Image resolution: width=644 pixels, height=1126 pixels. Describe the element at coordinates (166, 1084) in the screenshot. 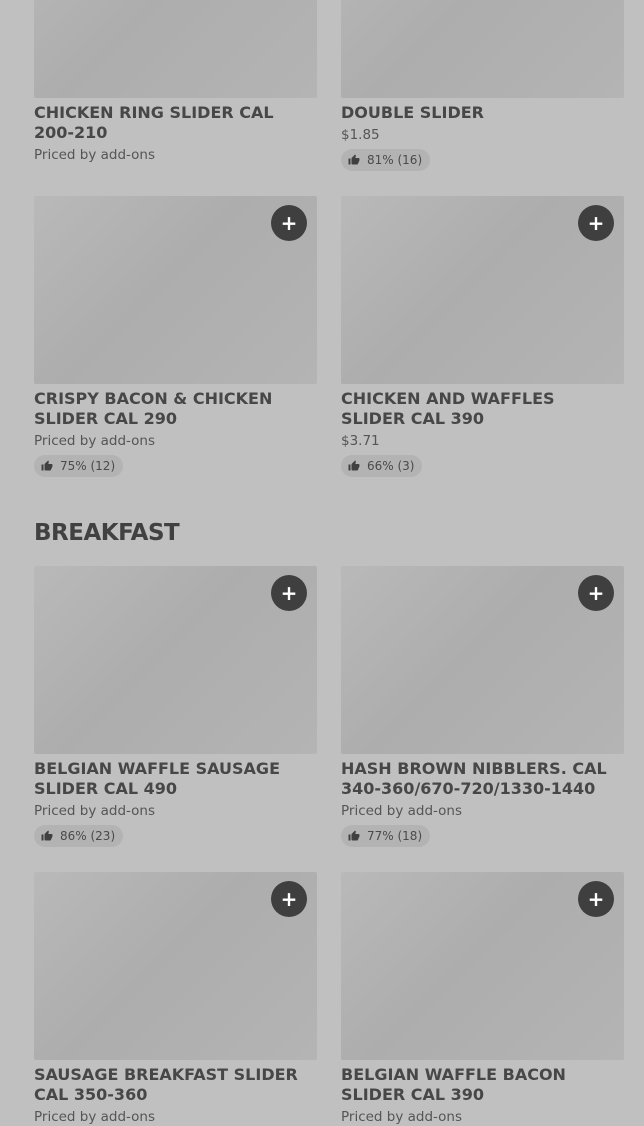

I see `item-title: SAUSAGE BREAKFAST SLIDER CAL 350-360` at that location.